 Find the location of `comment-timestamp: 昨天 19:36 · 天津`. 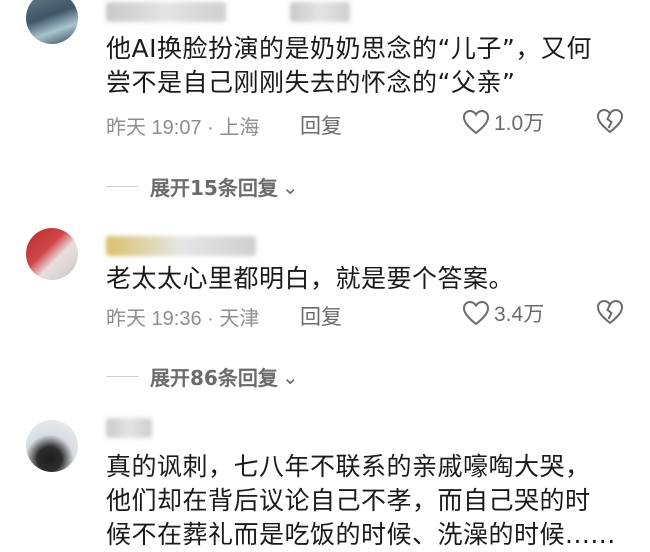

comment-timestamp: 昨天 19:36 · 天津 is located at coordinates (183, 319).